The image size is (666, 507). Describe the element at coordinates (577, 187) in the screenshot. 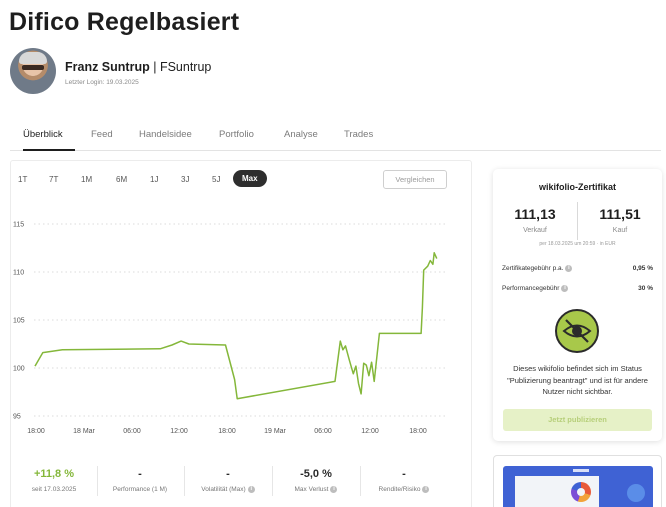

I see `certificate-title: wikifolio-Zertifikat` at that location.